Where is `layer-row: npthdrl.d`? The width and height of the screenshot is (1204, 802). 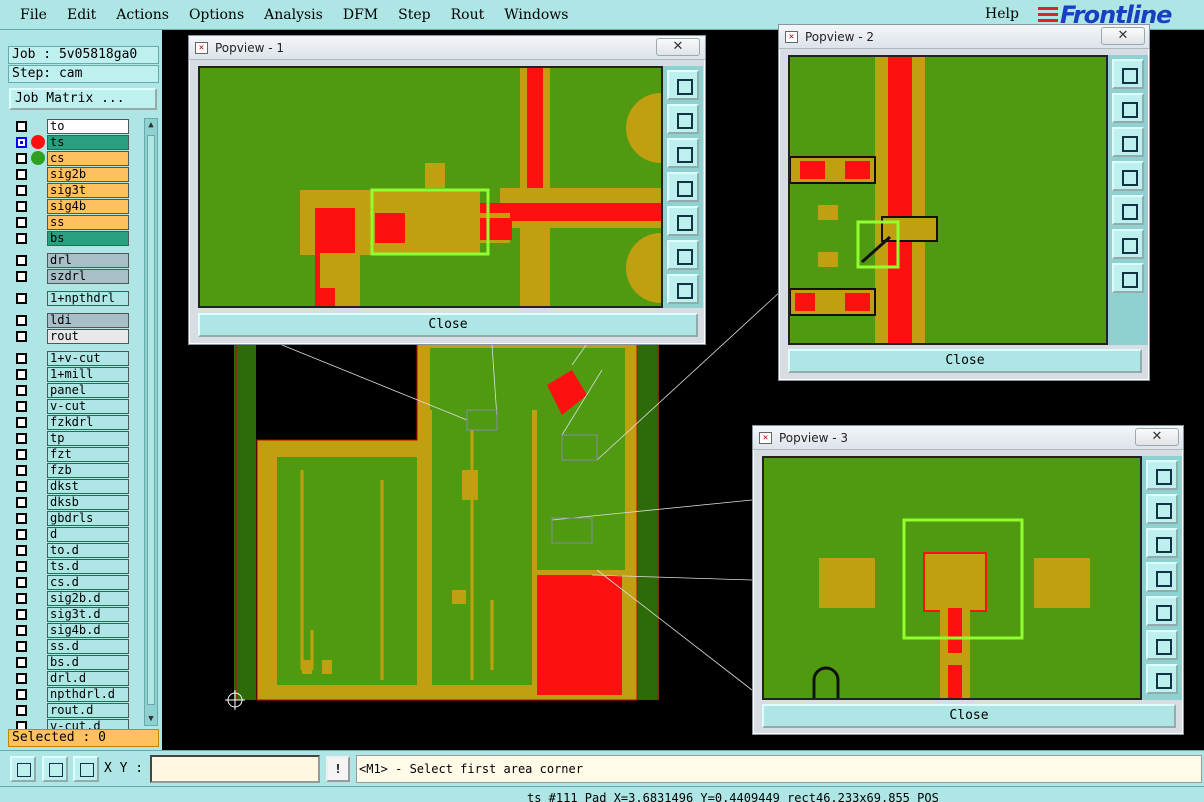 layer-row: npthdrl.d is located at coordinates (76, 694).